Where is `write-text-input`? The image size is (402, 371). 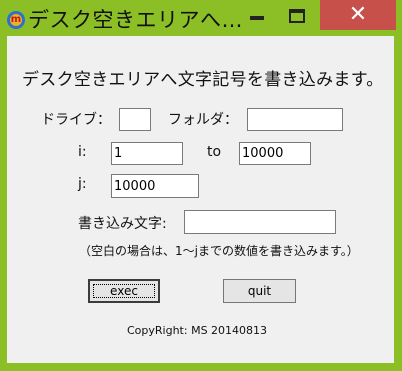
write-text-input is located at coordinates (260, 222).